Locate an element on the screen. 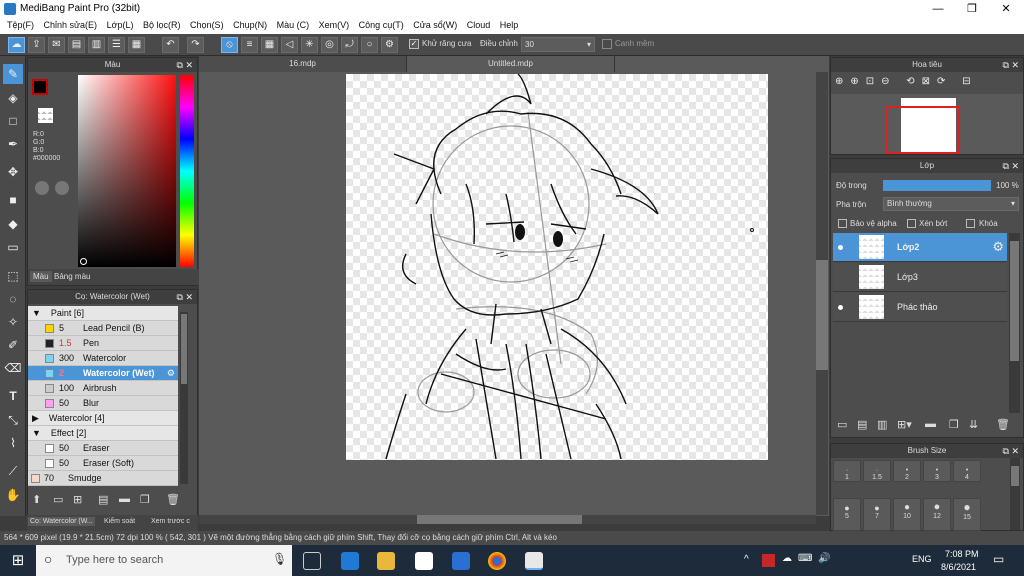  saturation-value-picker is located at coordinates (127, 171).